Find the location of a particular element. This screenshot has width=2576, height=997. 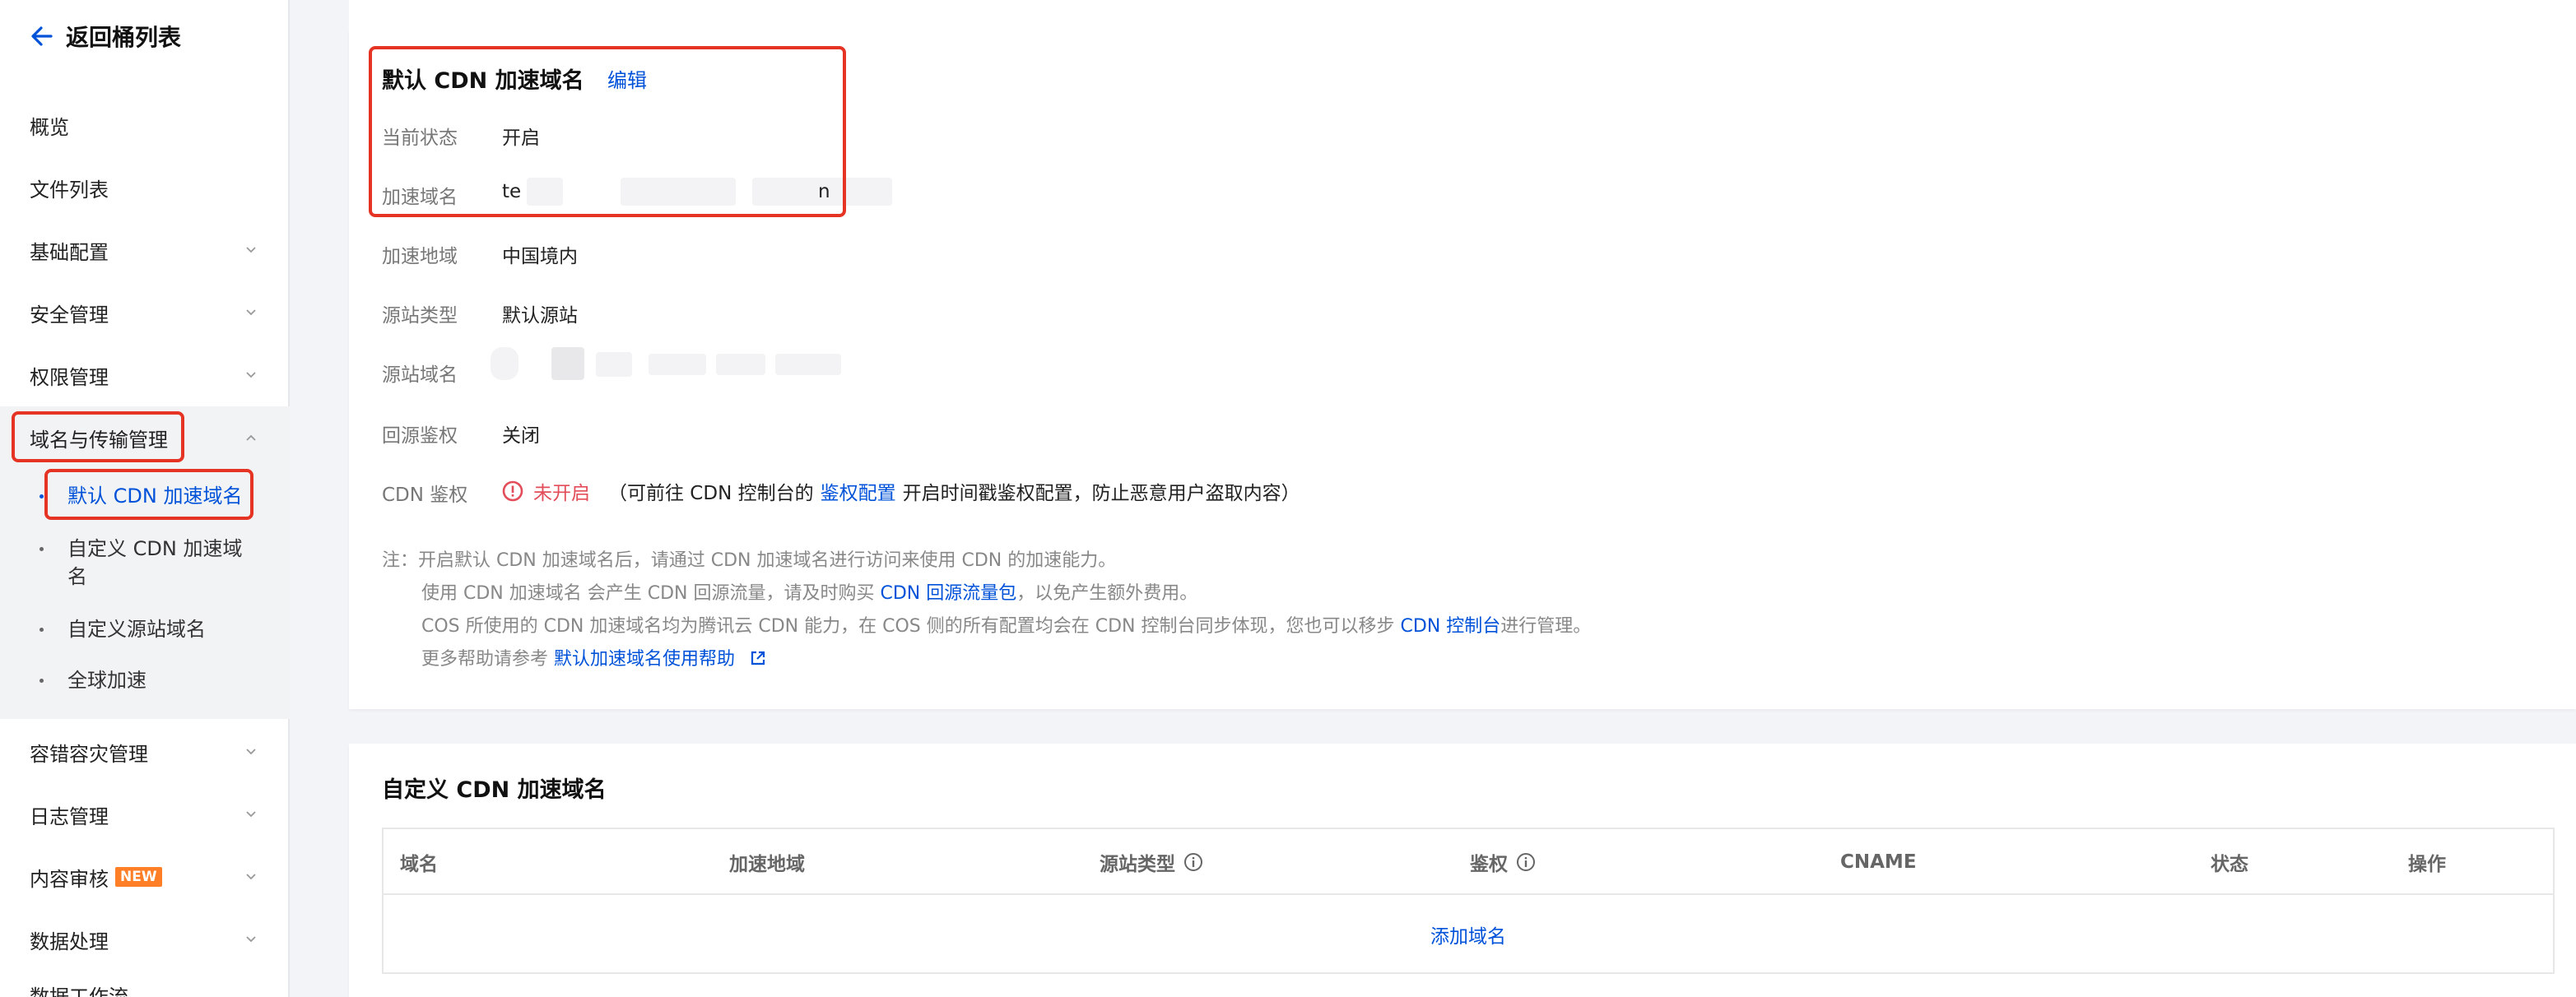

chevron-up-icon is located at coordinates (251, 438).